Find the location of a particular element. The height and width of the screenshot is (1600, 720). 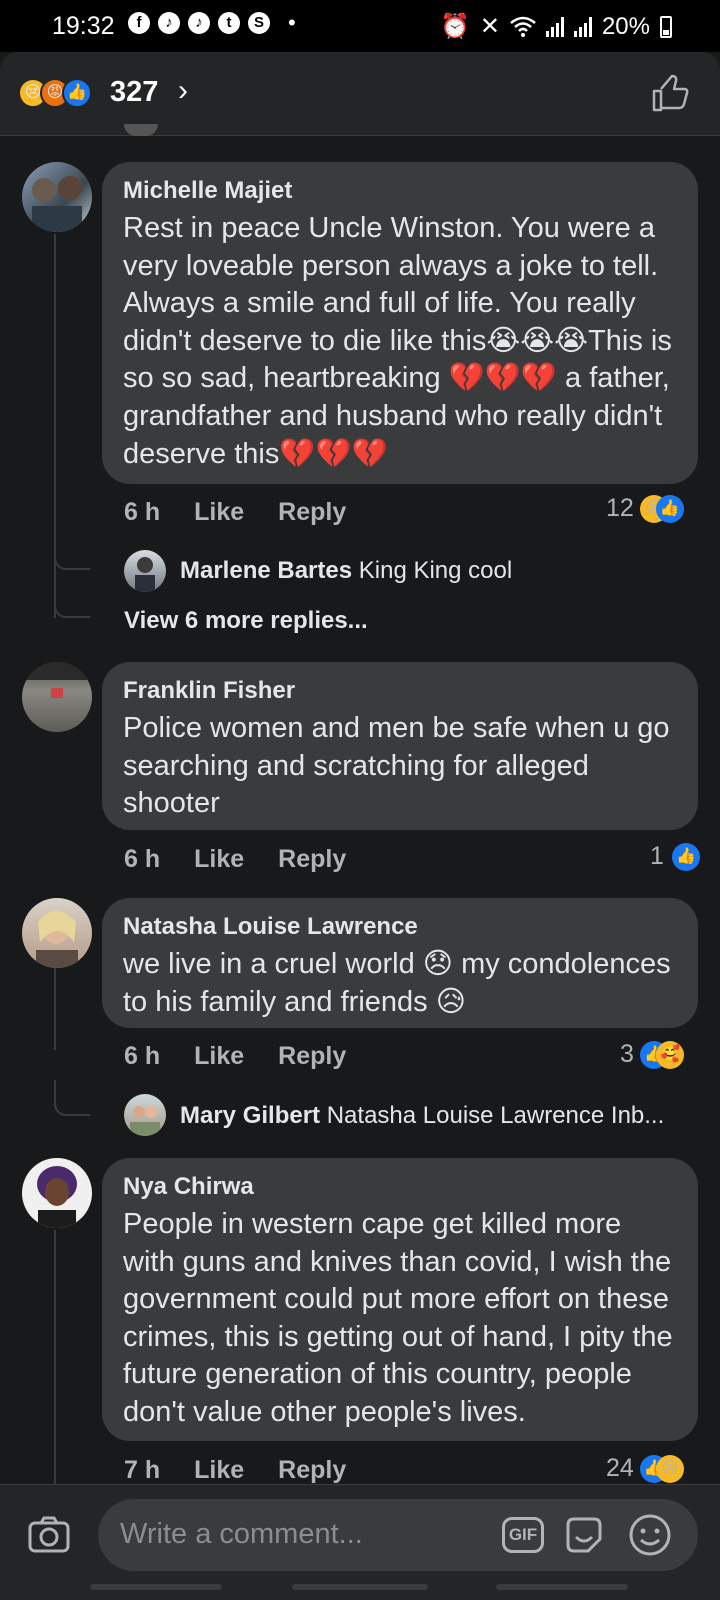

sticker-icon is located at coordinates (584, 1535).